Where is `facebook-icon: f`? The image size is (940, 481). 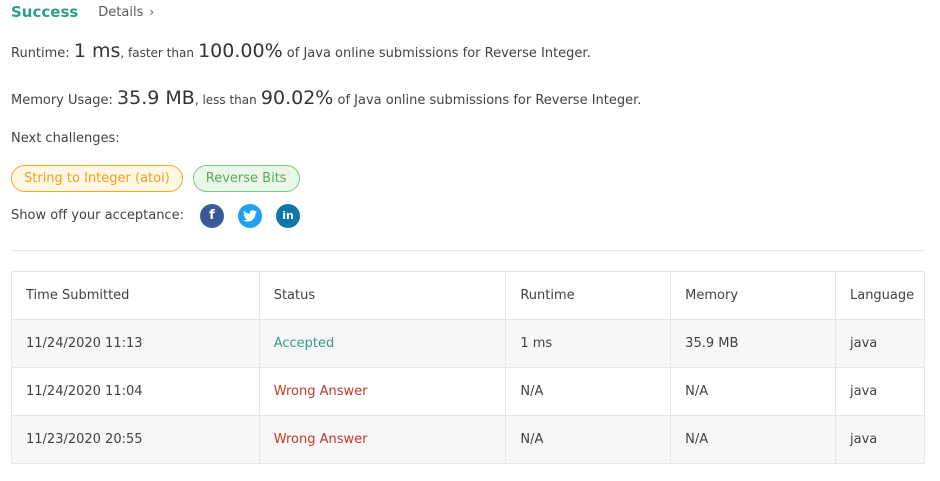 facebook-icon: f is located at coordinates (212, 215).